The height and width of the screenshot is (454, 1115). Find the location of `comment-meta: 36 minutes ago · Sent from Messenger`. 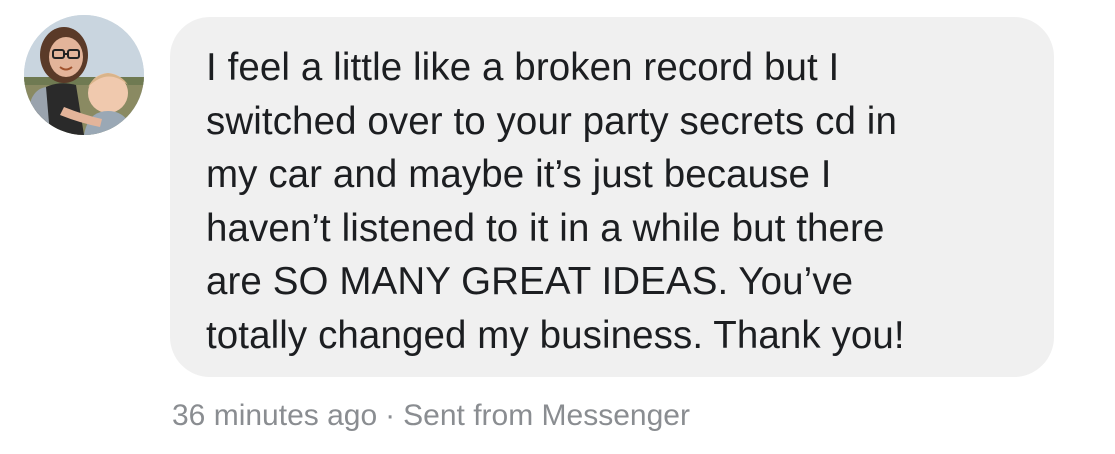

comment-meta: 36 minutes ago · Sent from Messenger is located at coordinates (431, 416).